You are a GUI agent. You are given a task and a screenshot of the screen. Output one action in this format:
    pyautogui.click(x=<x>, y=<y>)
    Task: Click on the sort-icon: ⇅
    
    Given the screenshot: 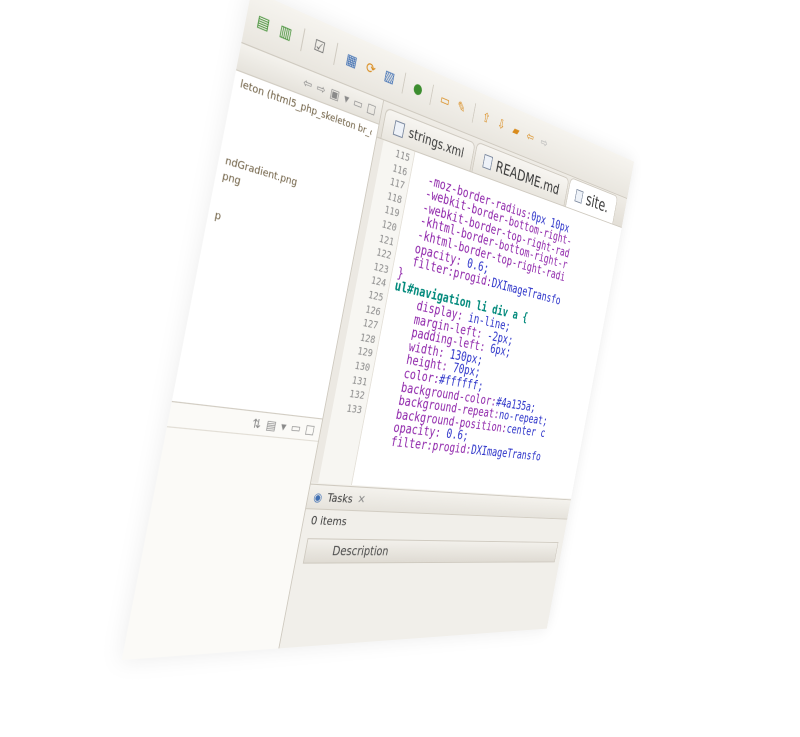 What is the action you would take?
    pyautogui.click(x=257, y=424)
    